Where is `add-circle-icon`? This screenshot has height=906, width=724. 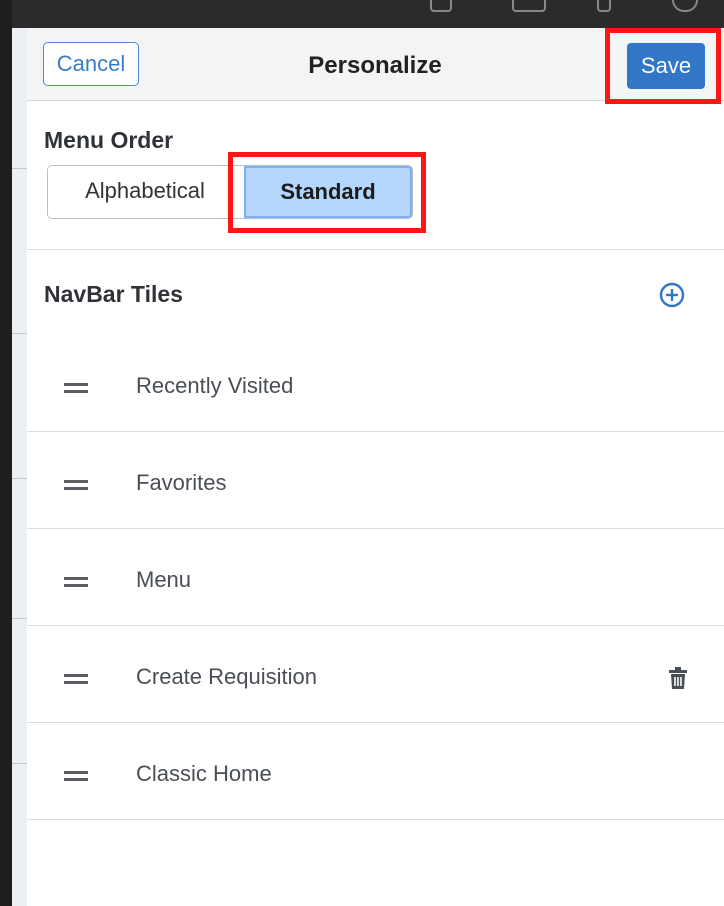 add-circle-icon is located at coordinates (672, 295).